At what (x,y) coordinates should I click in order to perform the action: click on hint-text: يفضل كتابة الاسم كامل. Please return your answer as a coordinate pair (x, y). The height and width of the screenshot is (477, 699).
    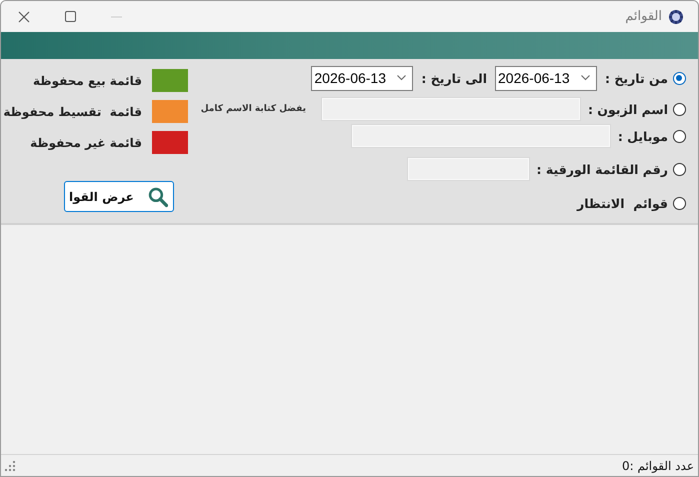
    Looking at the image, I should click on (253, 109).